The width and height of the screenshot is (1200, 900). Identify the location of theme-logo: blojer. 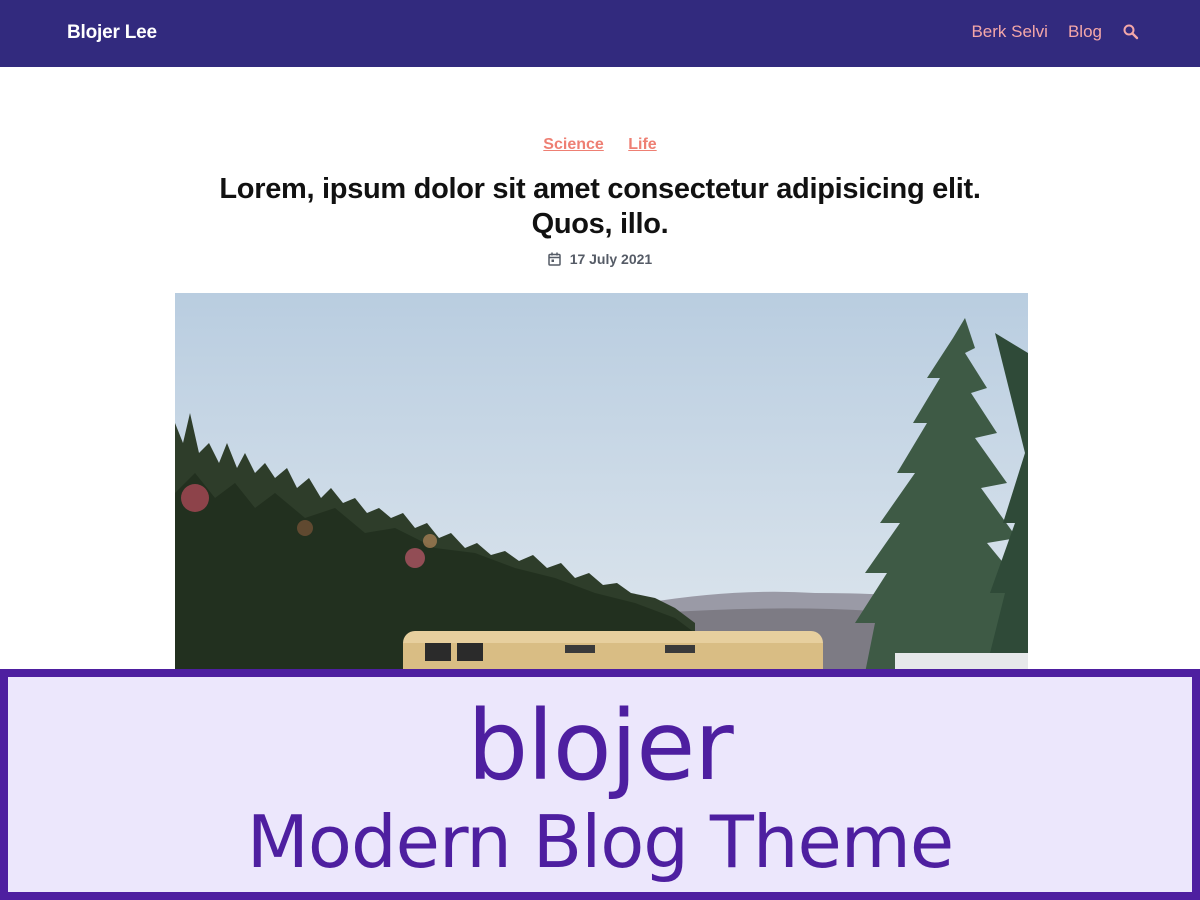
(600, 746).